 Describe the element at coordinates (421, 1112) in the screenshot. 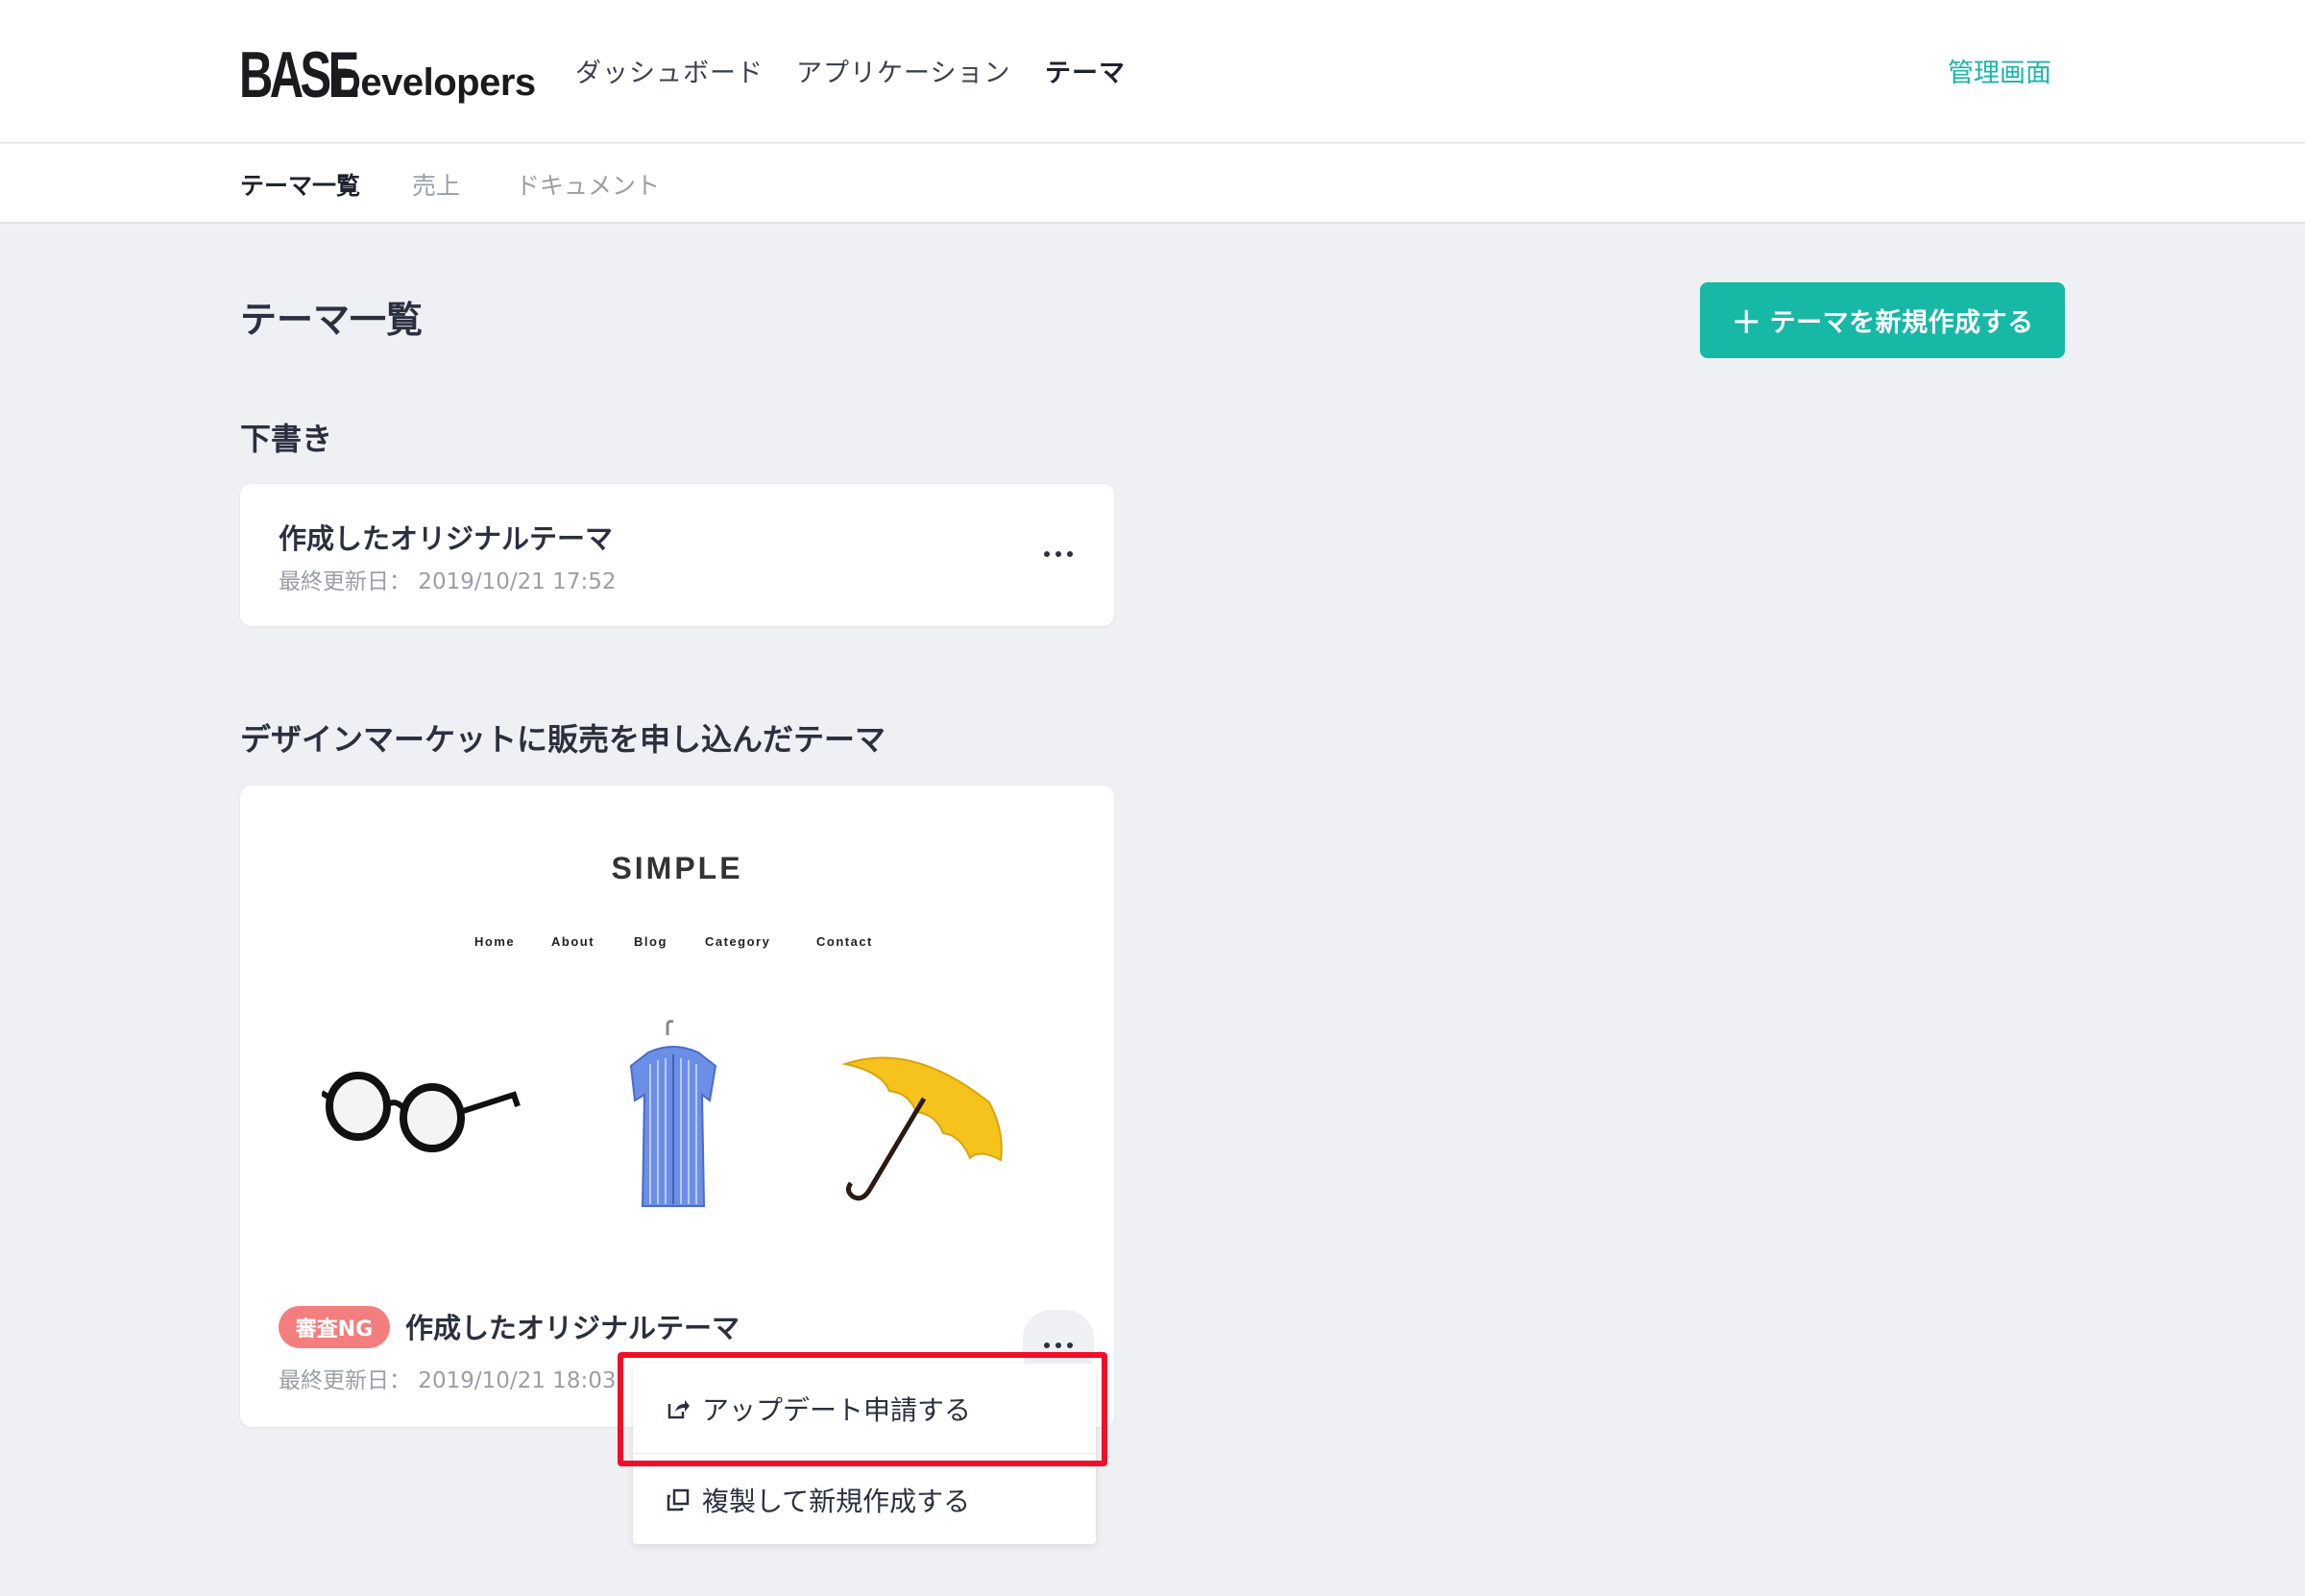

I see `glasses-image` at that location.